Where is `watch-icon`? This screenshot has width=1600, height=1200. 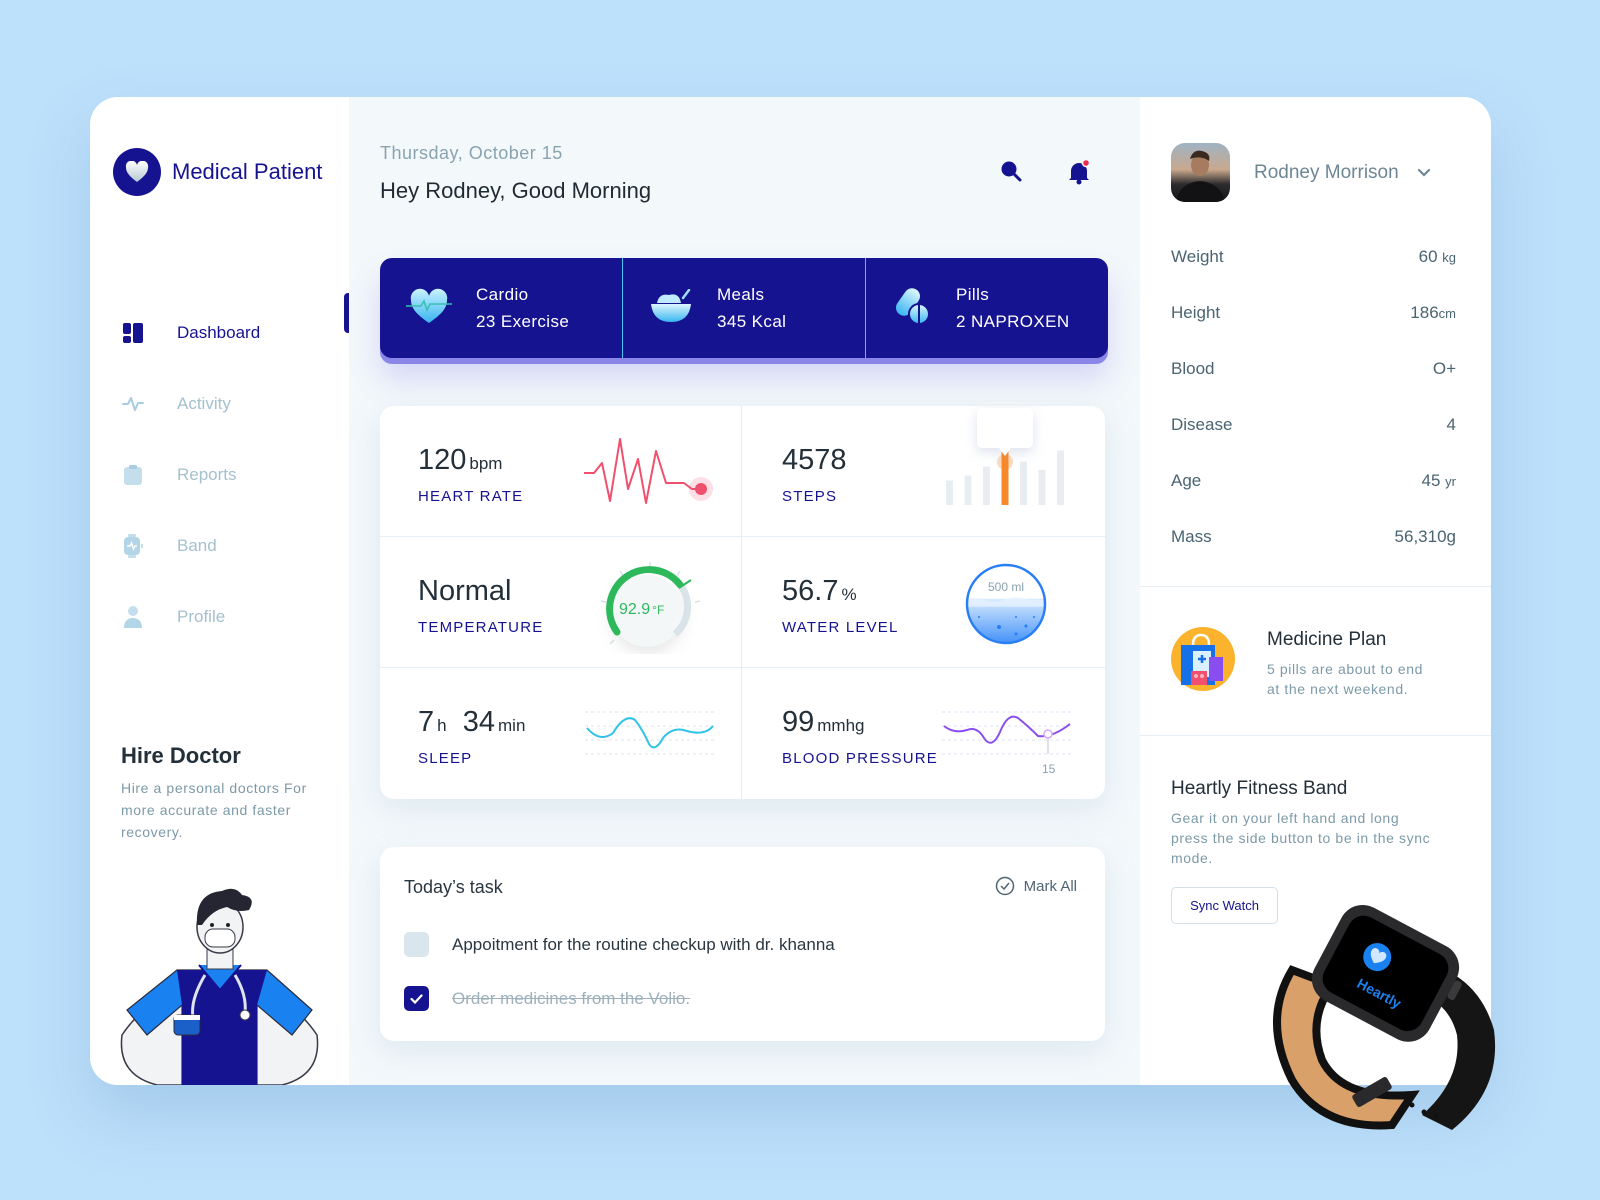 watch-icon is located at coordinates (133, 545).